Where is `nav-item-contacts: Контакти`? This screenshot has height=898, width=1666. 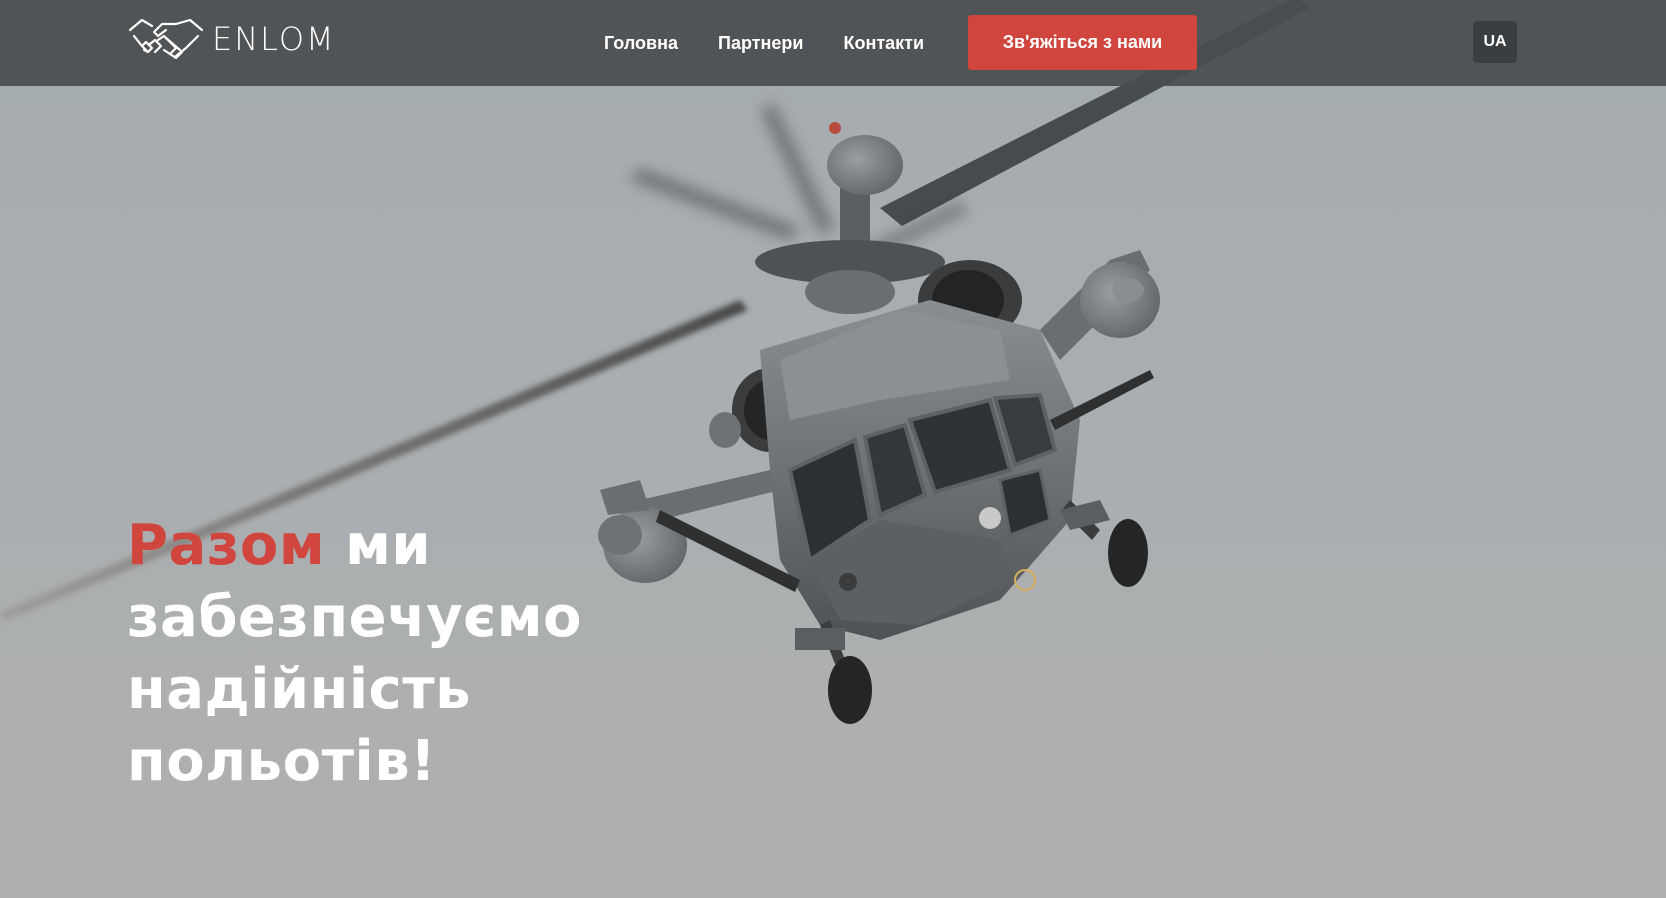 nav-item-contacts: Контакти is located at coordinates (883, 43).